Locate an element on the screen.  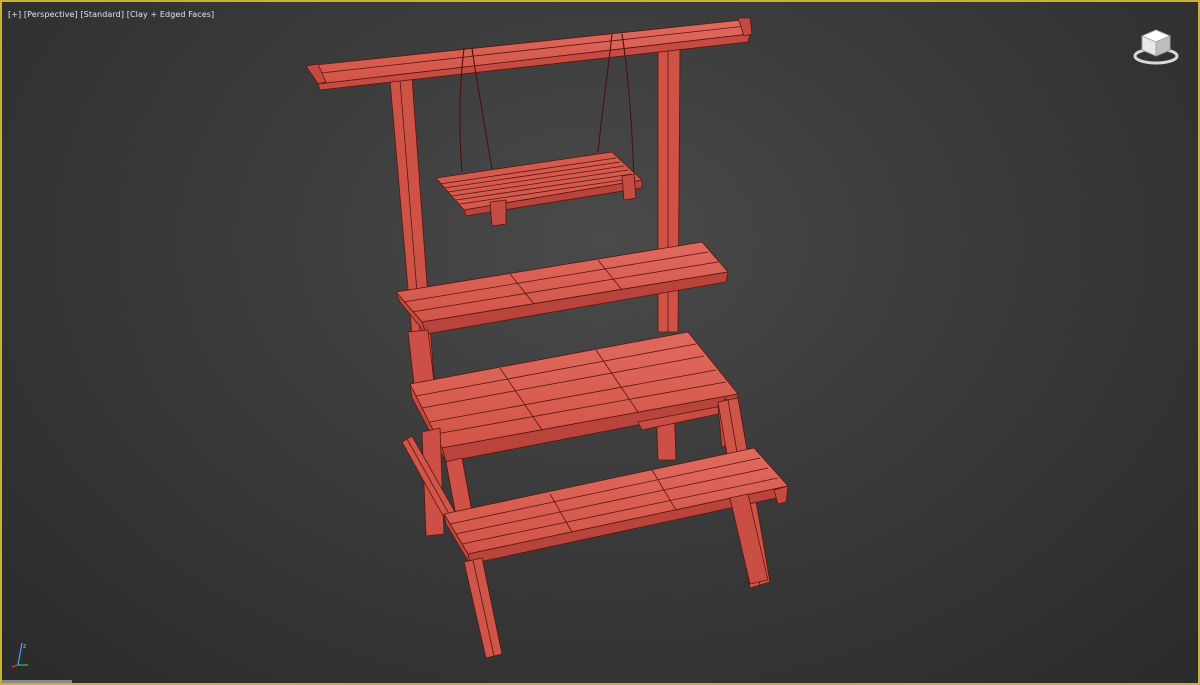
axis-tripod-icon: z is located at coordinates (19, 655).